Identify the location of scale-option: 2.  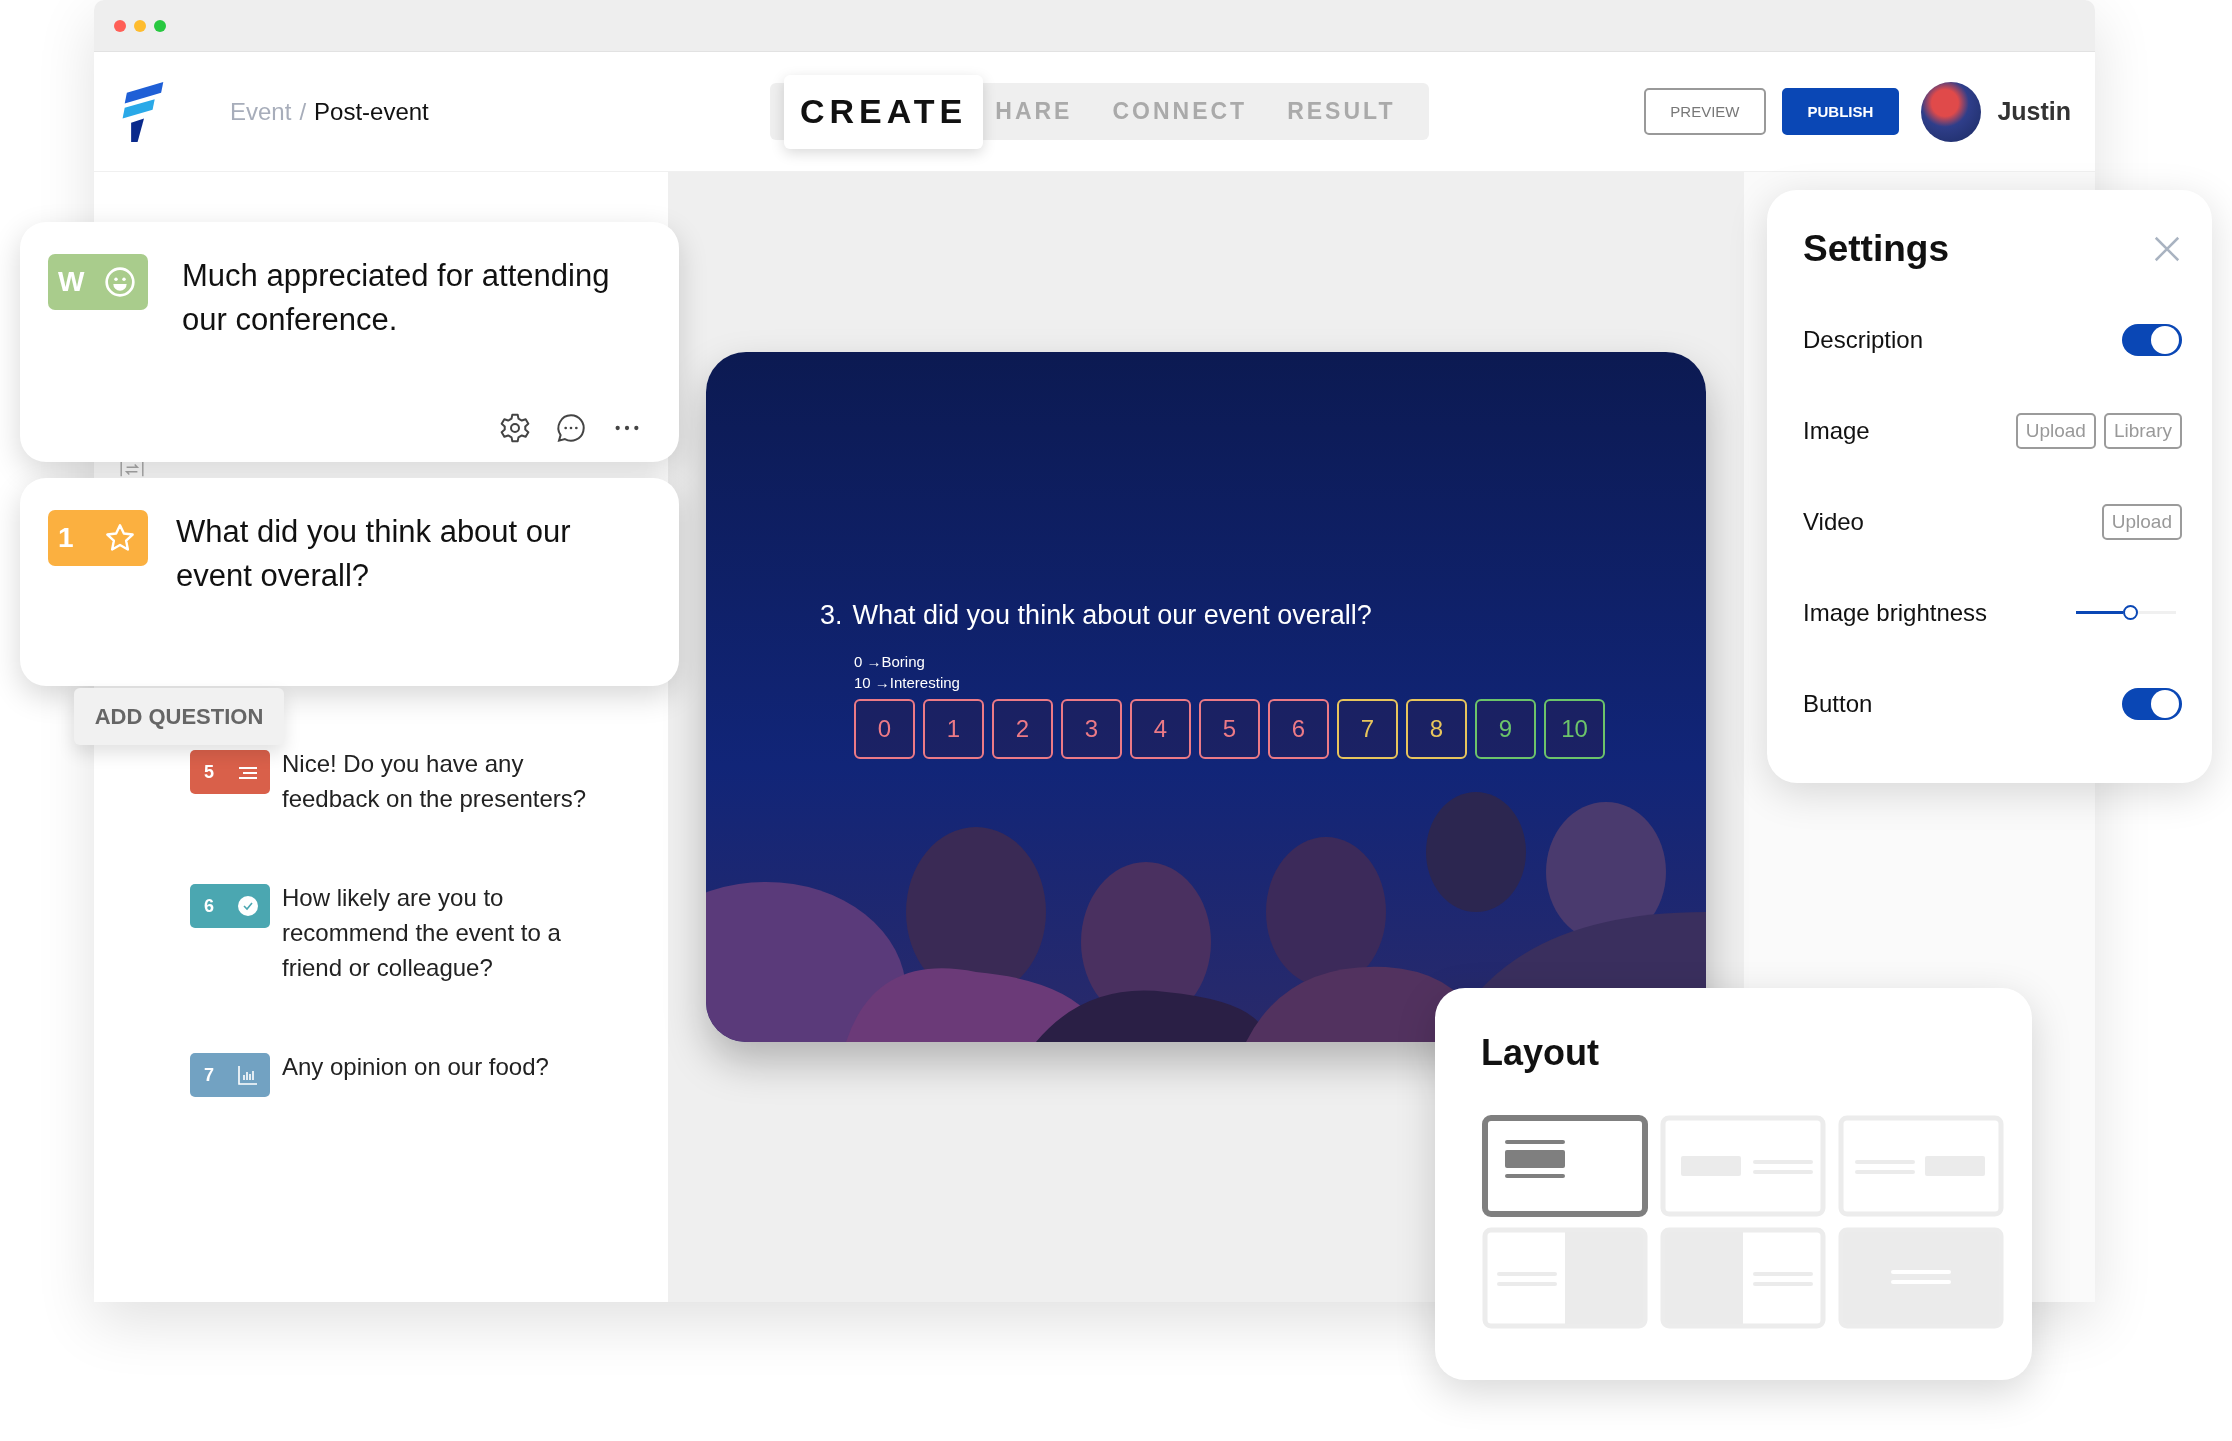
(1022, 729).